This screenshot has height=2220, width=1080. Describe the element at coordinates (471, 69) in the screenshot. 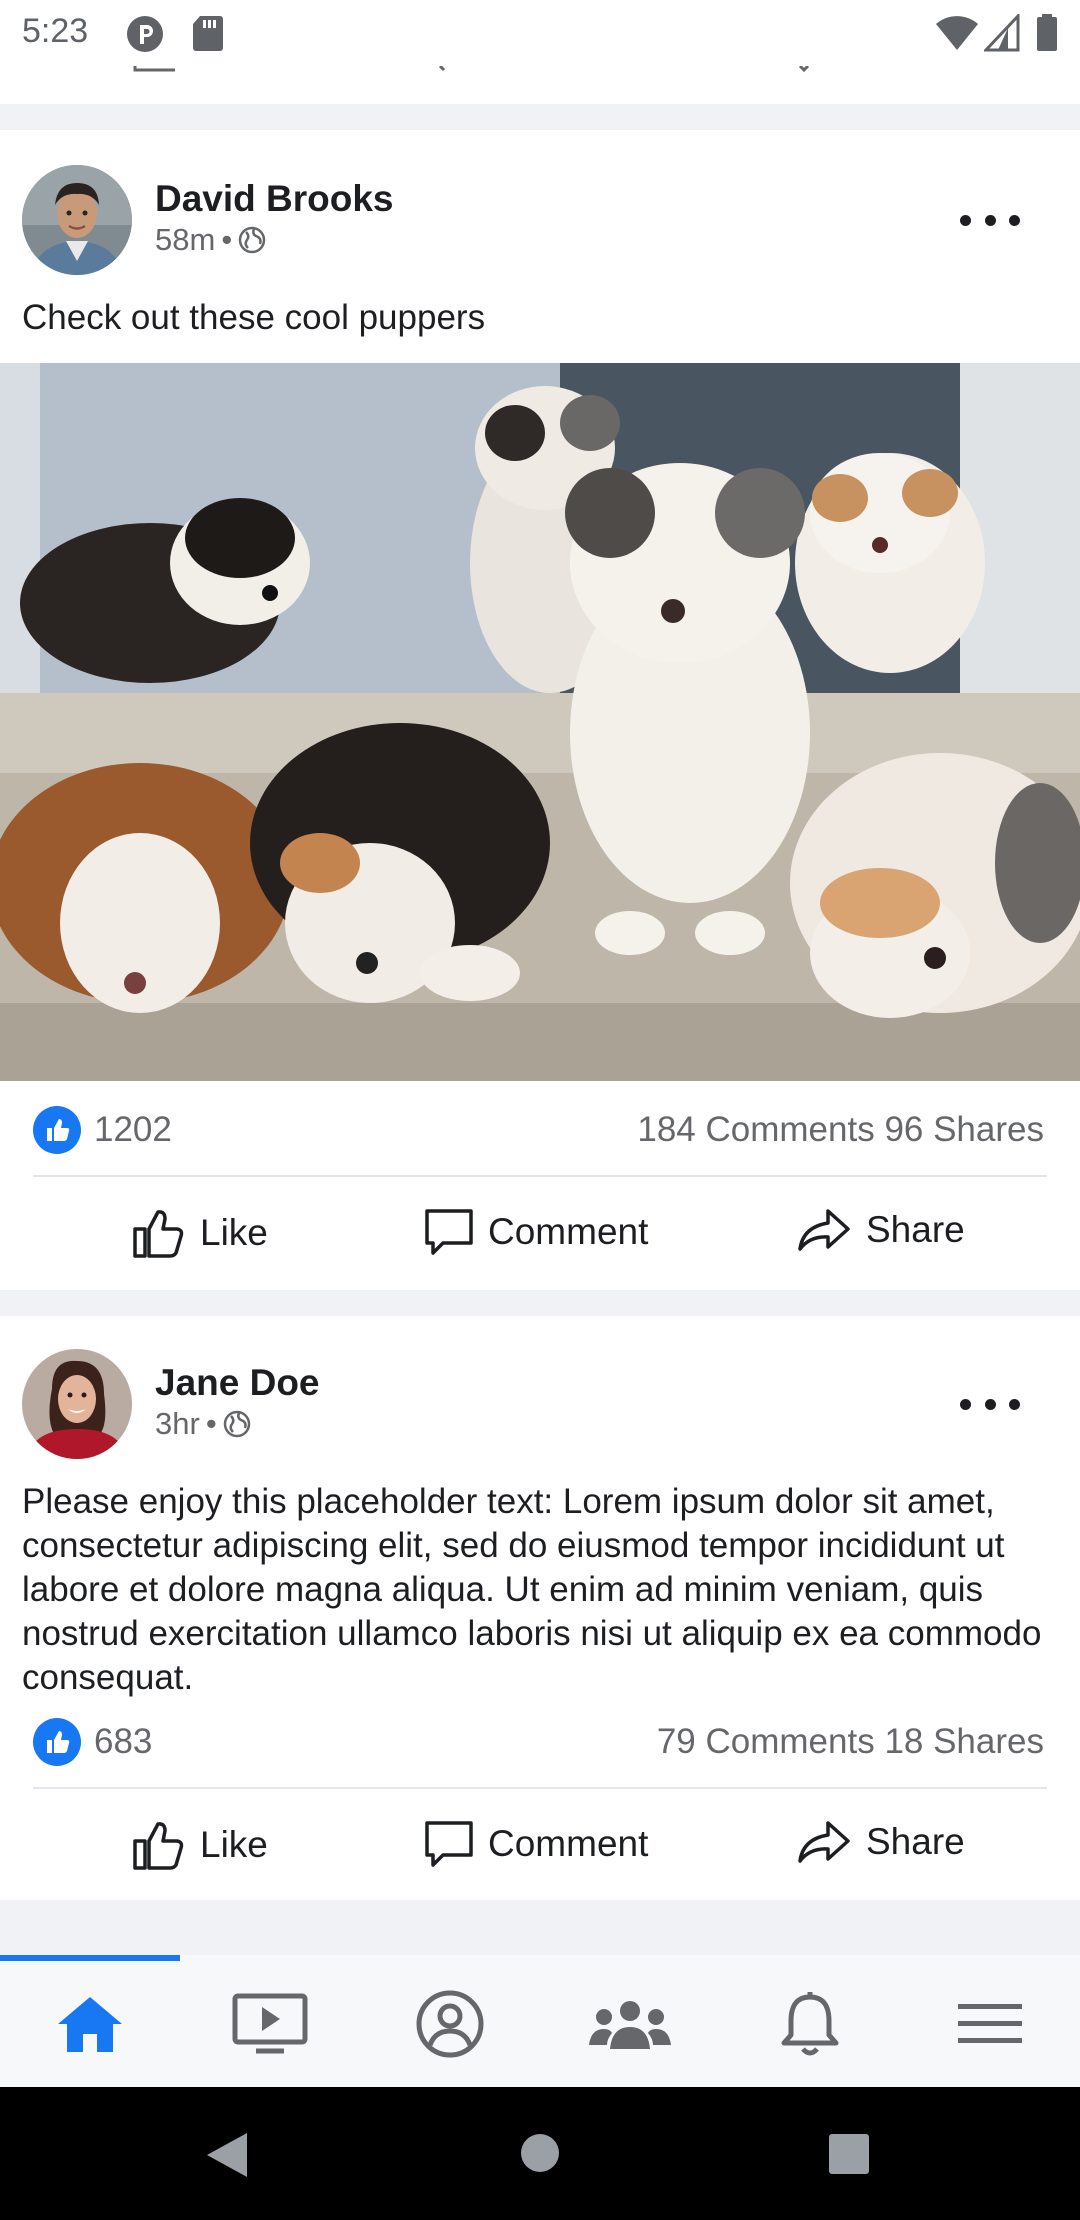

I see `previous-post-actions-icons` at that location.